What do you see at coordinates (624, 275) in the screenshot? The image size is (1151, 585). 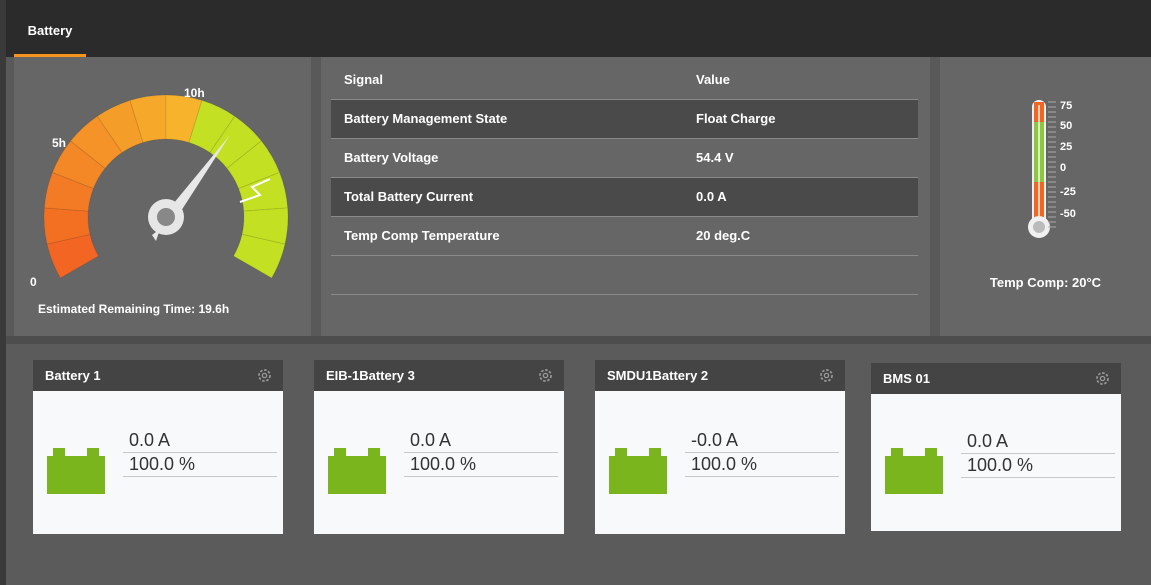 I see `table-row-empty` at bounding box center [624, 275].